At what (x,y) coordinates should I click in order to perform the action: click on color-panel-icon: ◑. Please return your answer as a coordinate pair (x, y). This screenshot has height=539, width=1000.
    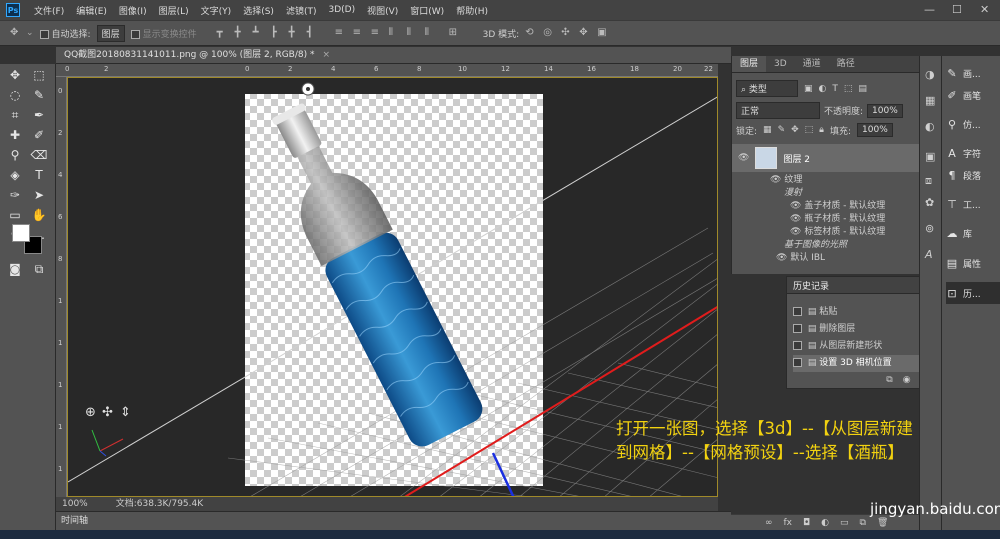
    Looking at the image, I should click on (930, 74).